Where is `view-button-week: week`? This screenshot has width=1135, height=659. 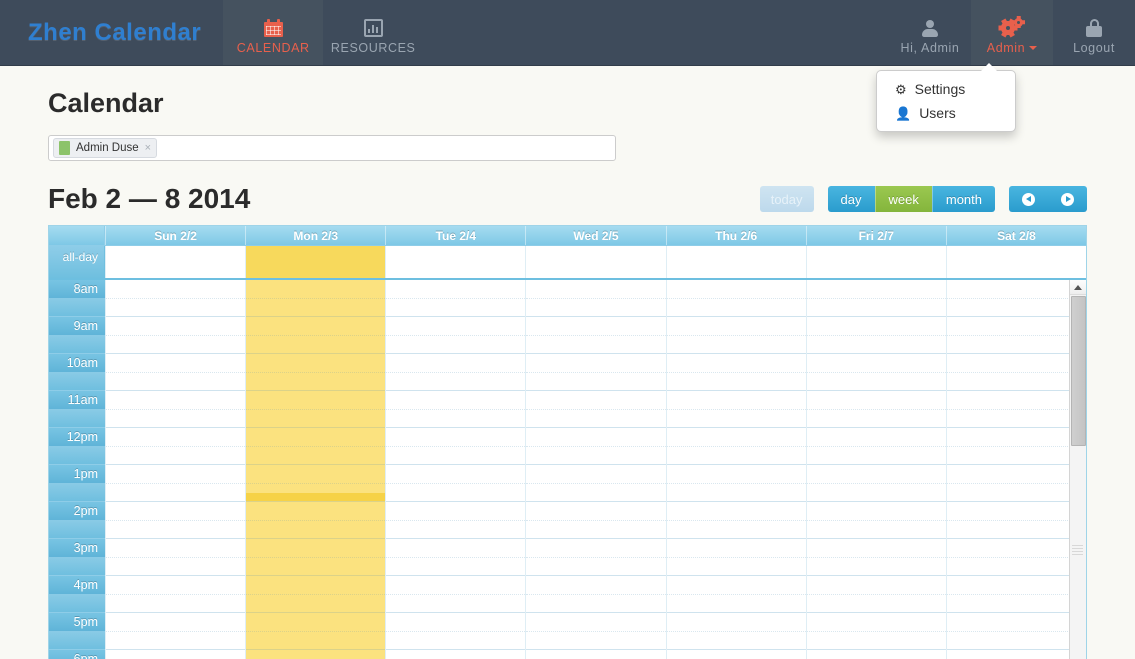 view-button-week: week is located at coordinates (903, 199).